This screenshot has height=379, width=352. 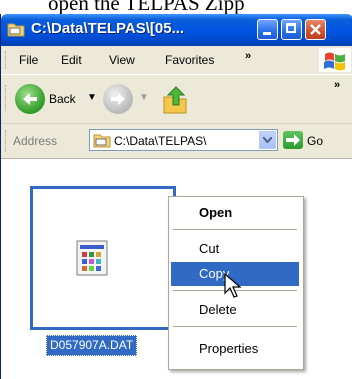 I want to click on toolbar-overflow-chevron: », so click(x=337, y=85).